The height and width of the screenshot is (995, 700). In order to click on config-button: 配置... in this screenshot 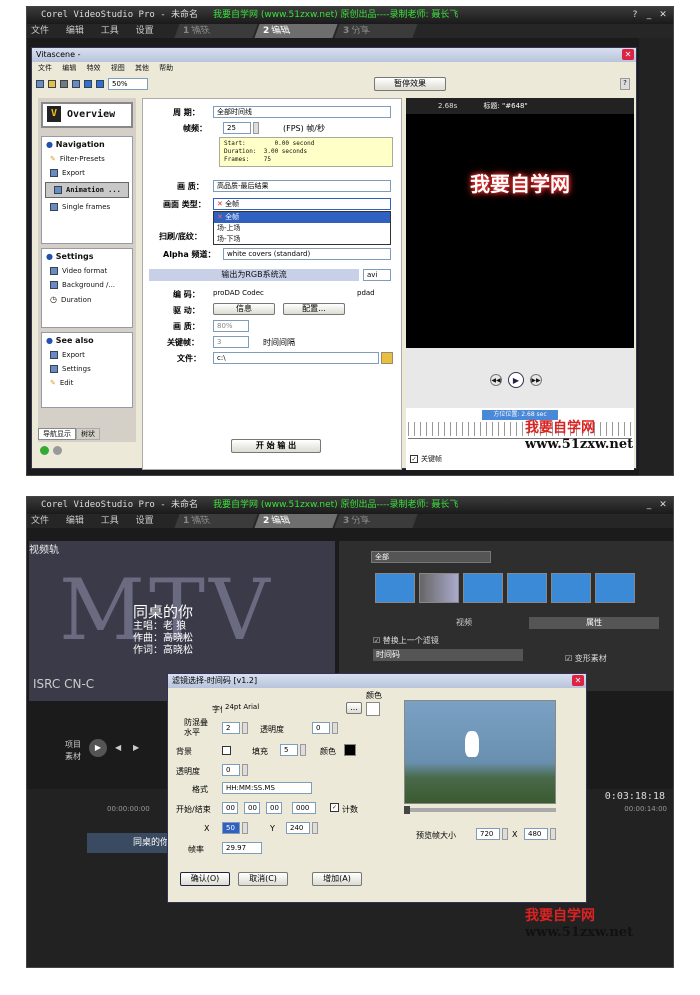, I will do `click(314, 309)`.